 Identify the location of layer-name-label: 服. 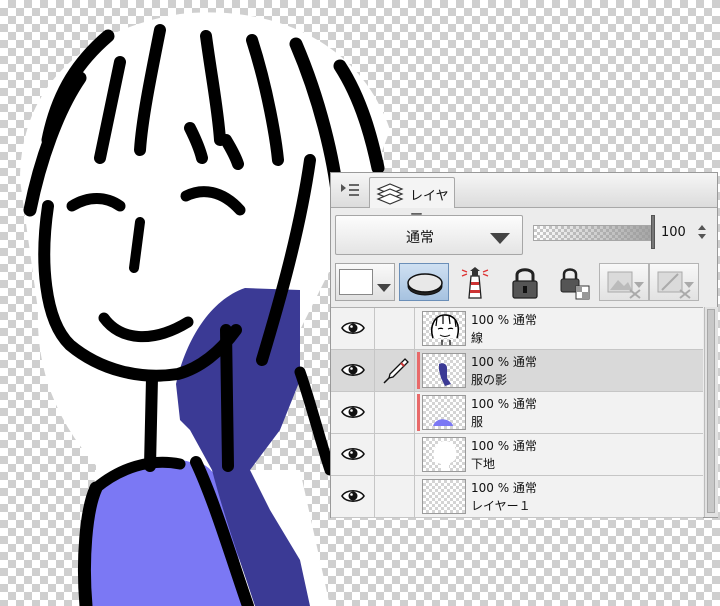
(477, 422).